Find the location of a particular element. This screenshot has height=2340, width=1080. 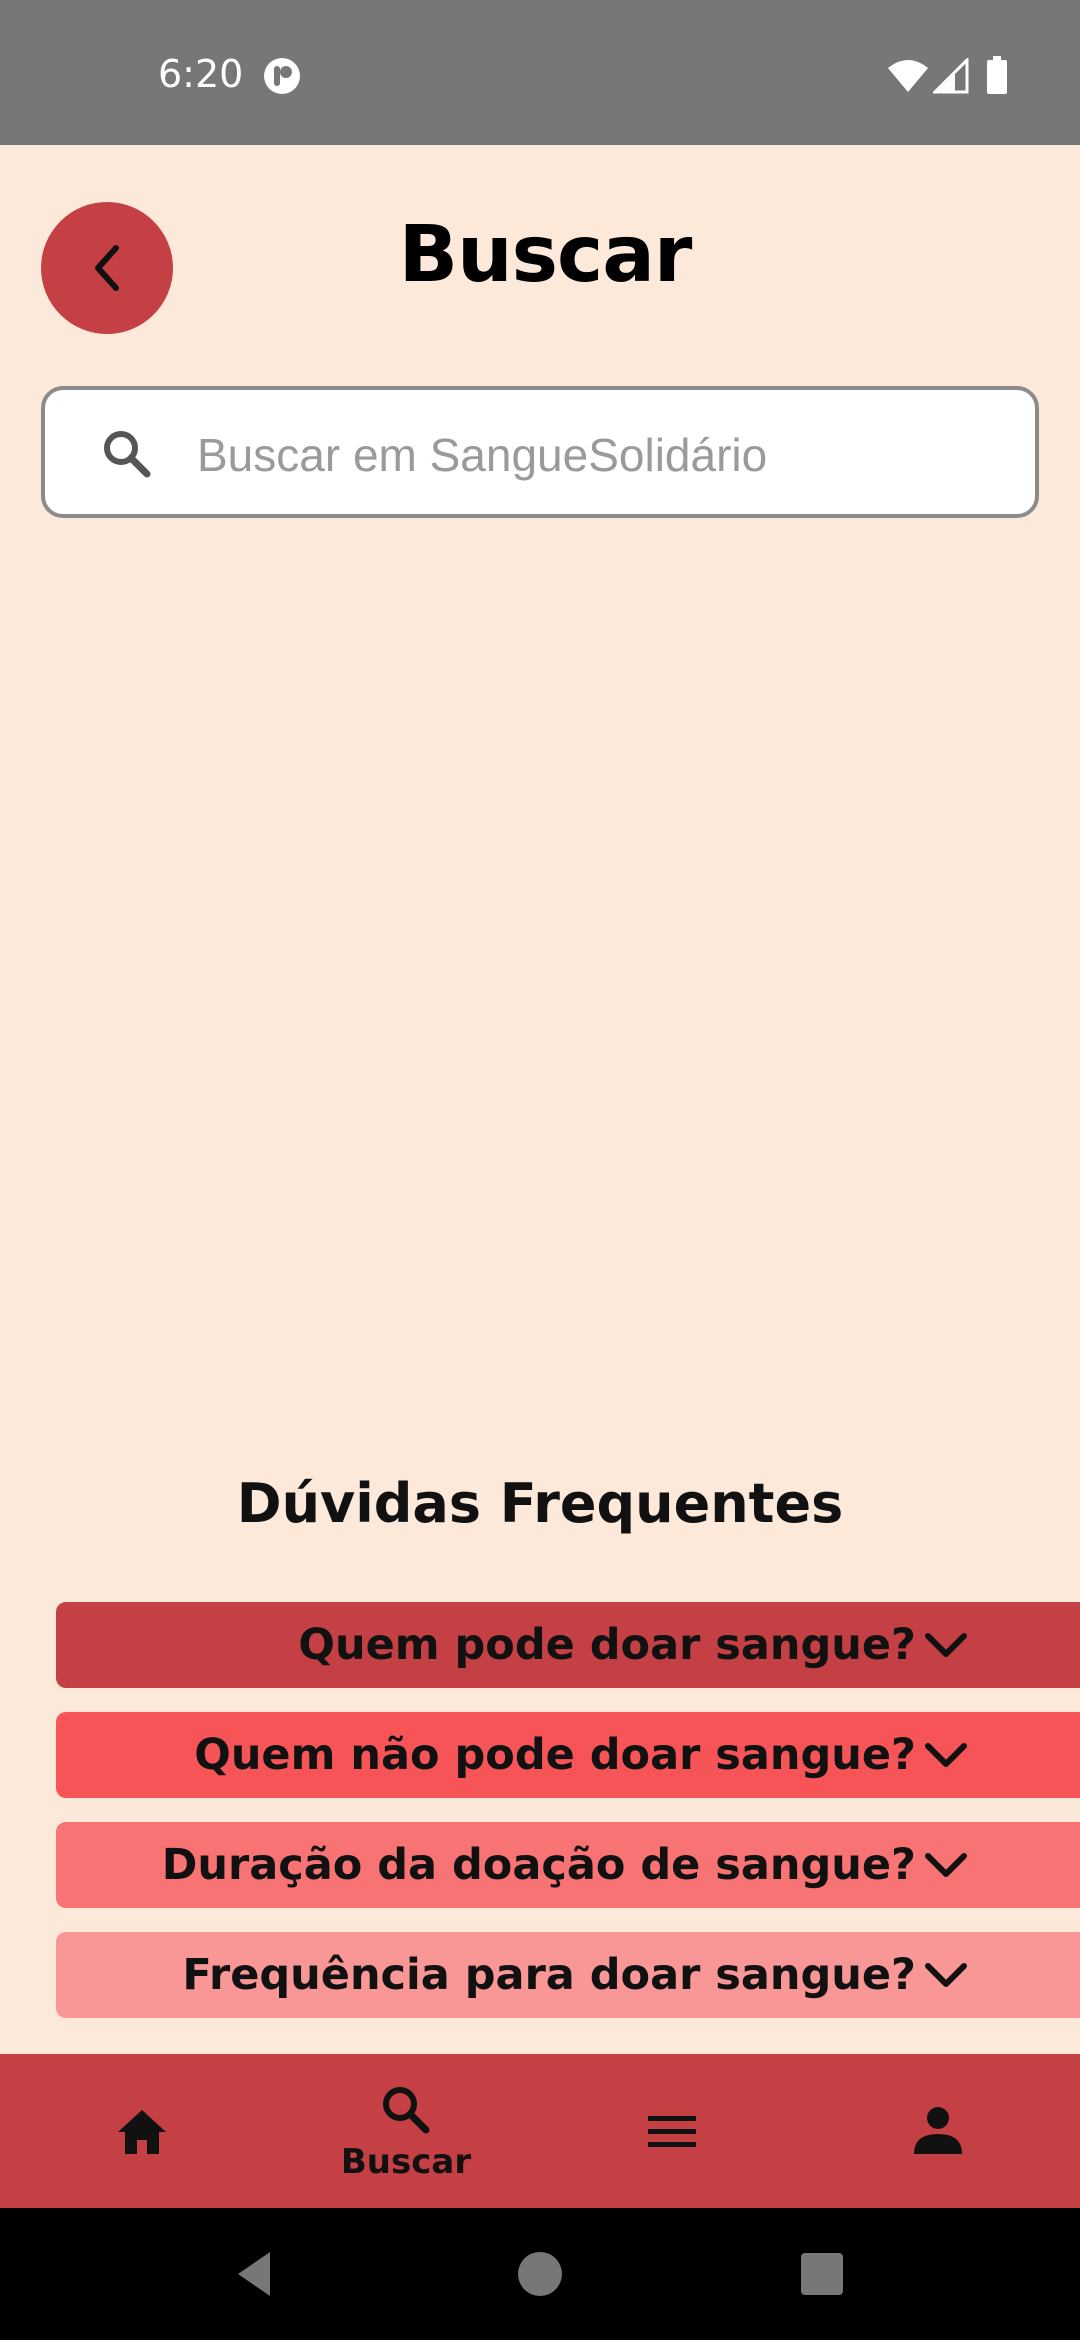

search-bar is located at coordinates (540, 452).